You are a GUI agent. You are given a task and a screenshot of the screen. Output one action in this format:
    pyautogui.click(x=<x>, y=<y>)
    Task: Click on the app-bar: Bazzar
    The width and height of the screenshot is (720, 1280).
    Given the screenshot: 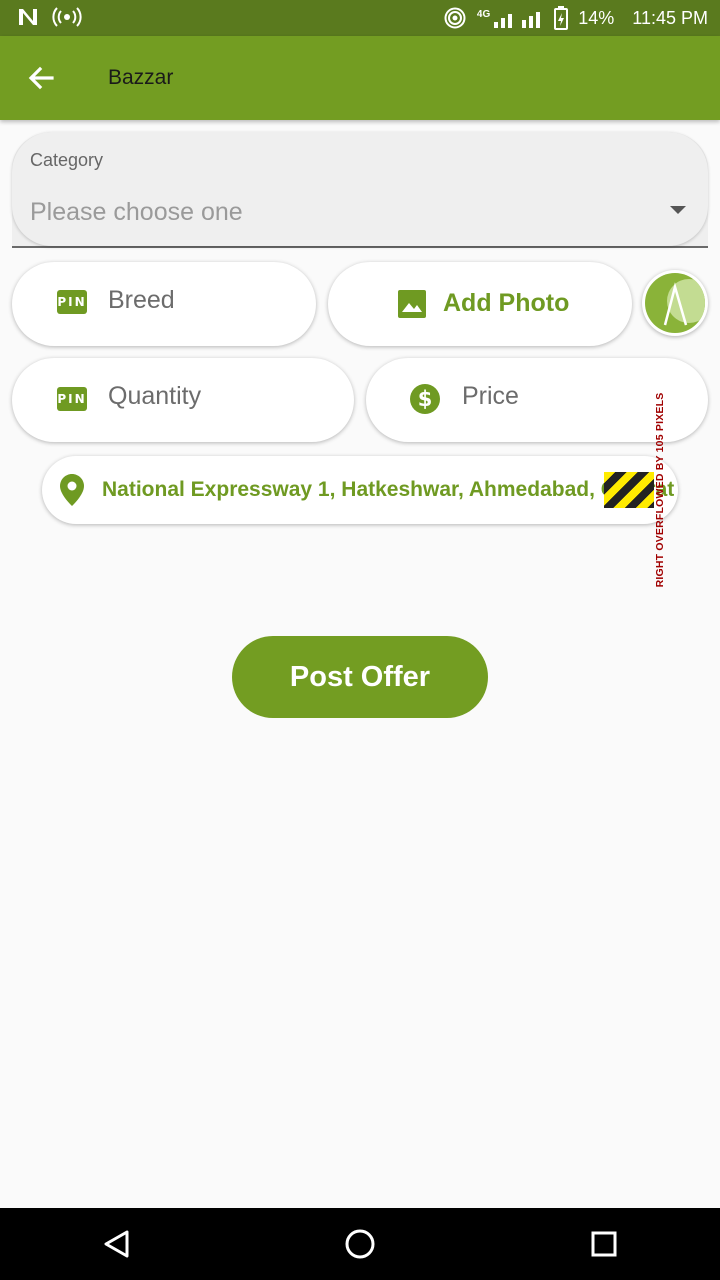 What is the action you would take?
    pyautogui.click(x=360, y=78)
    